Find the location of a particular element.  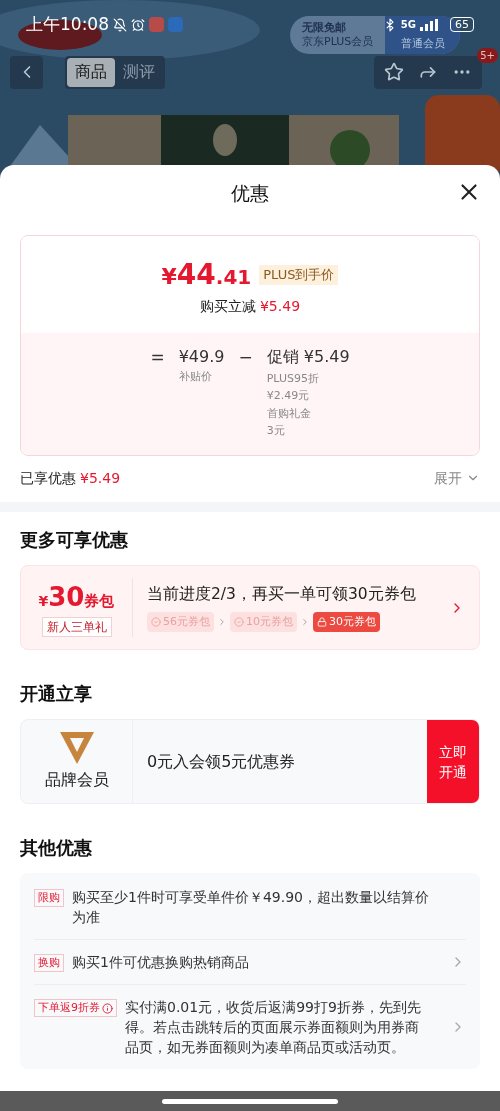

brand-logo-icon is located at coordinates (76, 747).